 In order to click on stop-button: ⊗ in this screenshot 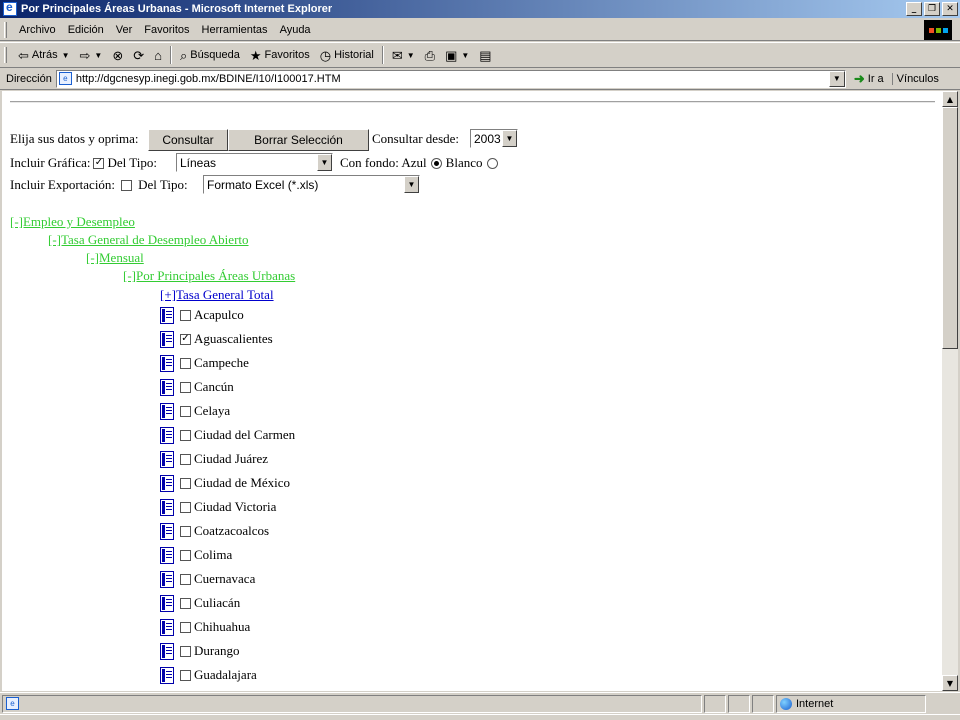, I will do `click(117, 55)`.